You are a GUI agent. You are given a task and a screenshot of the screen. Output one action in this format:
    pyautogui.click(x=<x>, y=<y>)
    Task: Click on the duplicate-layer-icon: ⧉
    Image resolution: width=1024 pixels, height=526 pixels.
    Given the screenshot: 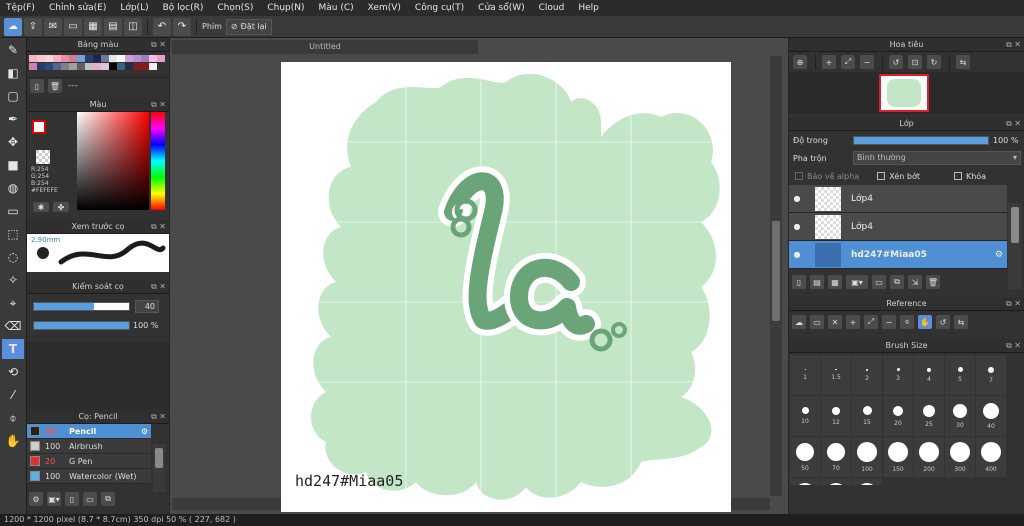 What is the action you would take?
    pyautogui.click(x=897, y=282)
    